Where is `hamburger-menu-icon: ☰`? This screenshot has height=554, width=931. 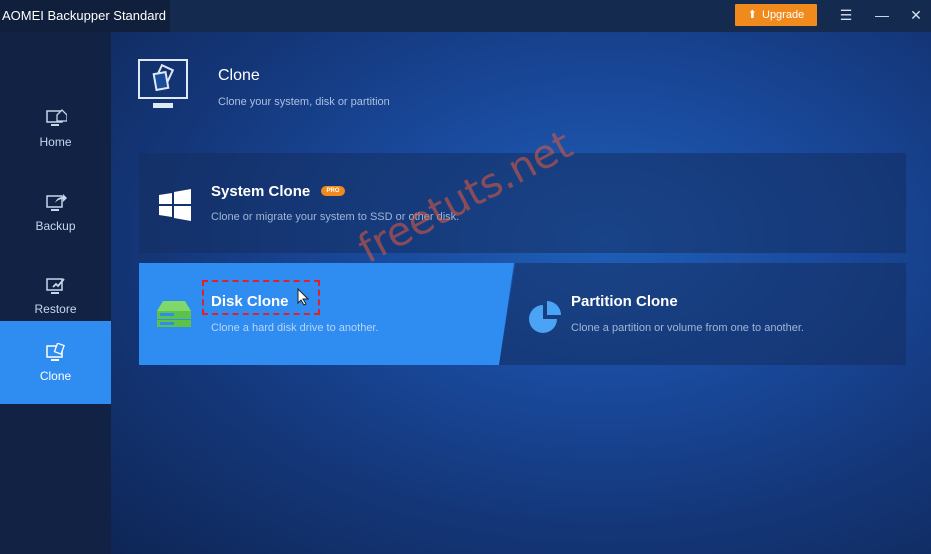
hamburger-menu-icon: ☰ is located at coordinates (846, 16).